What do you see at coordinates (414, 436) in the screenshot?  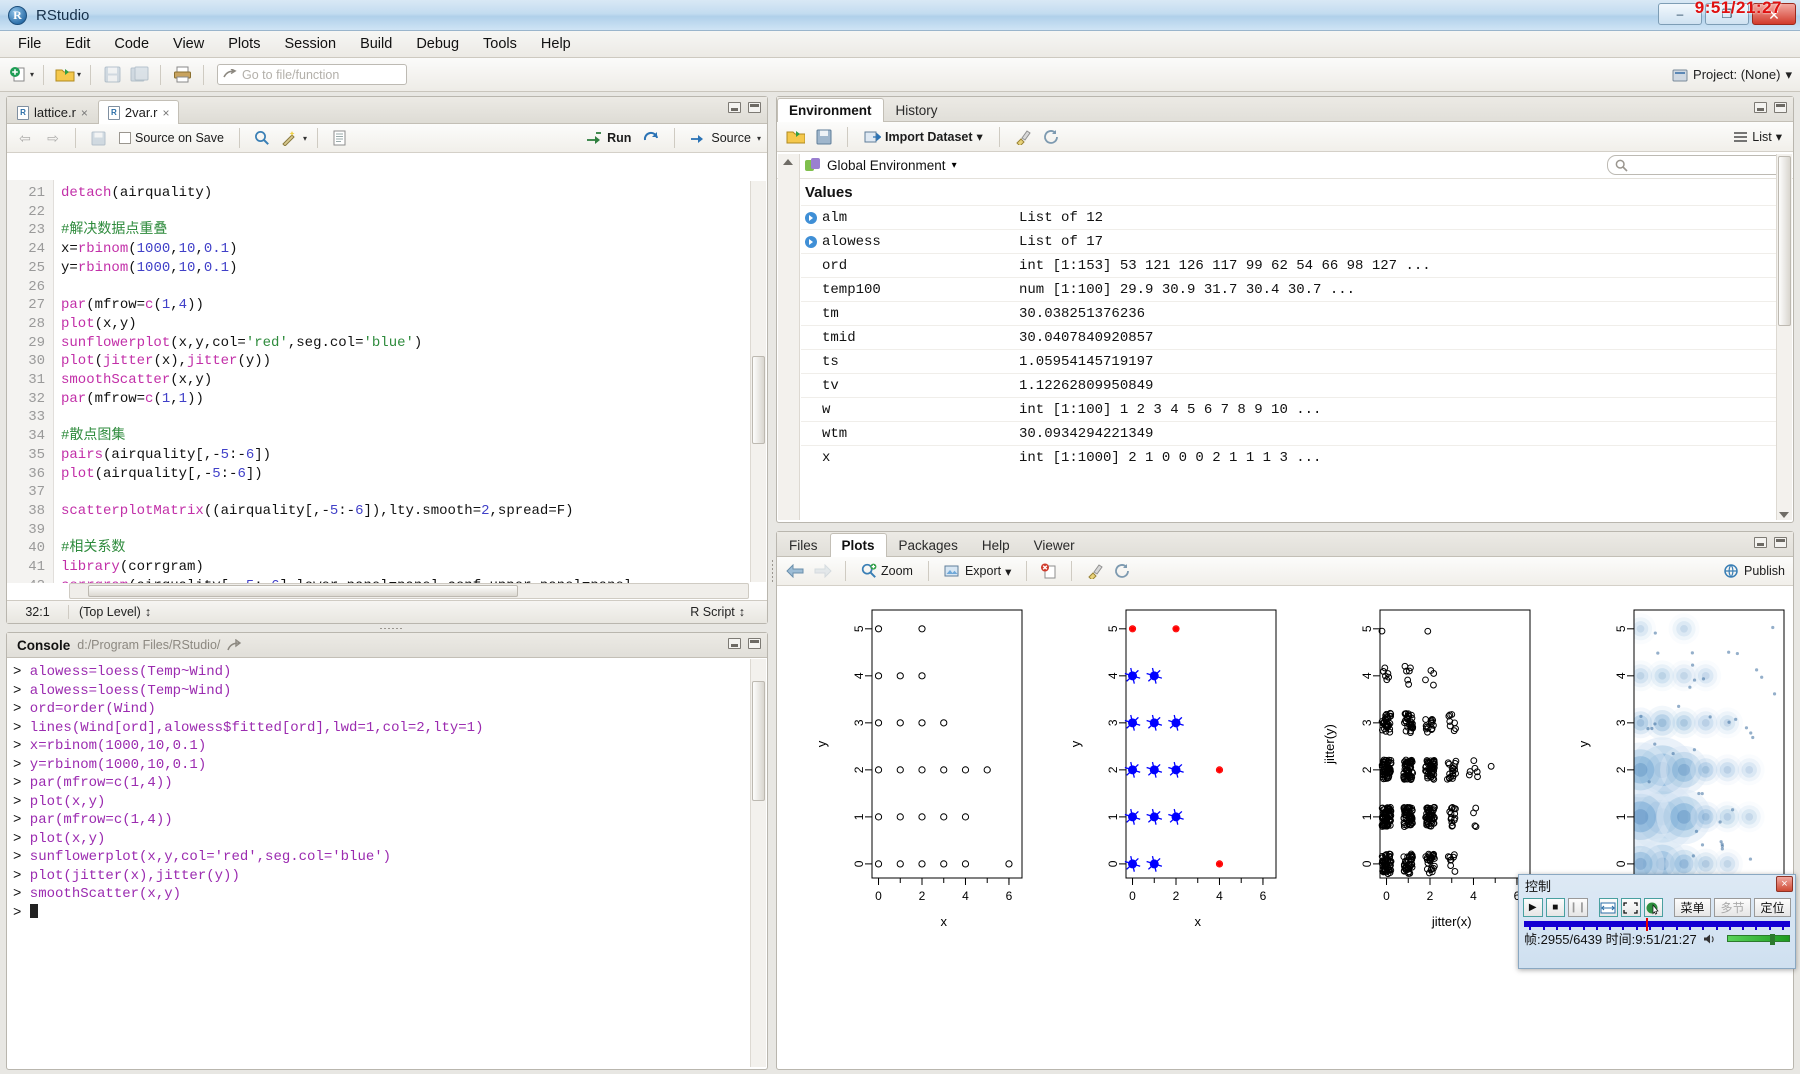 I see `code-line: #散点图集` at bounding box center [414, 436].